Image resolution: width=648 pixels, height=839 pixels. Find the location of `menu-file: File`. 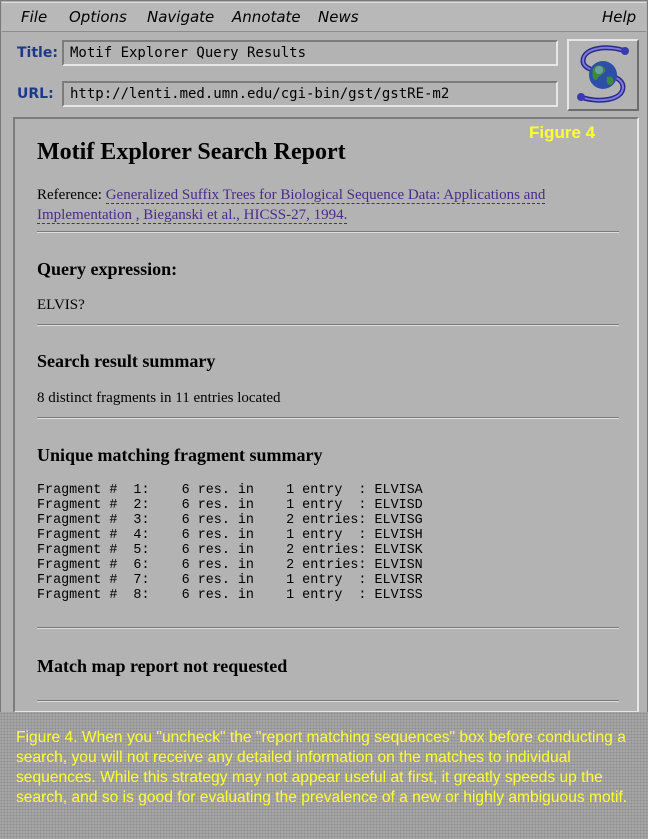

menu-file: File is located at coordinates (34, 17).